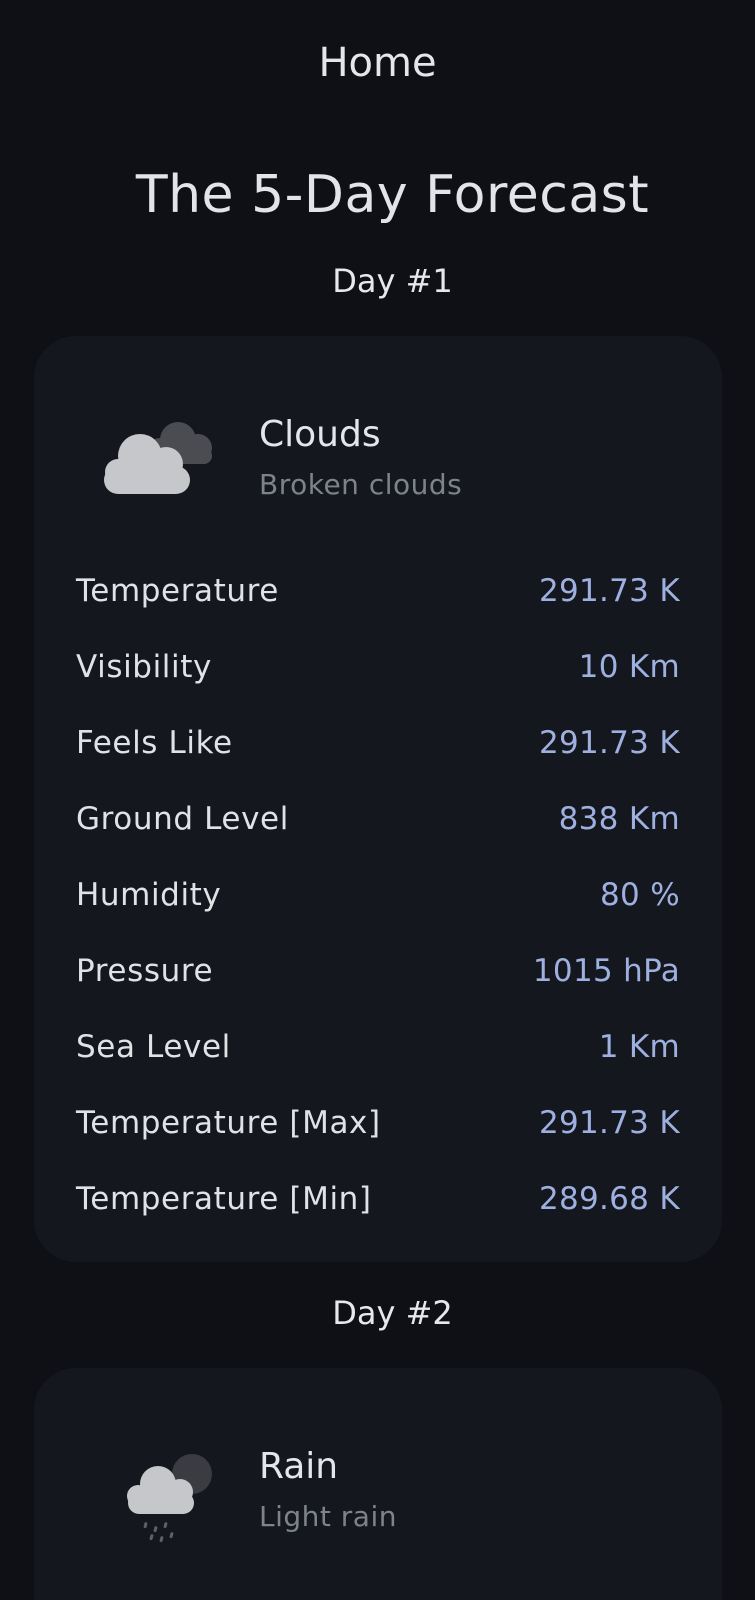  What do you see at coordinates (619, 819) in the screenshot?
I see `stat-value: 838 Km` at bounding box center [619, 819].